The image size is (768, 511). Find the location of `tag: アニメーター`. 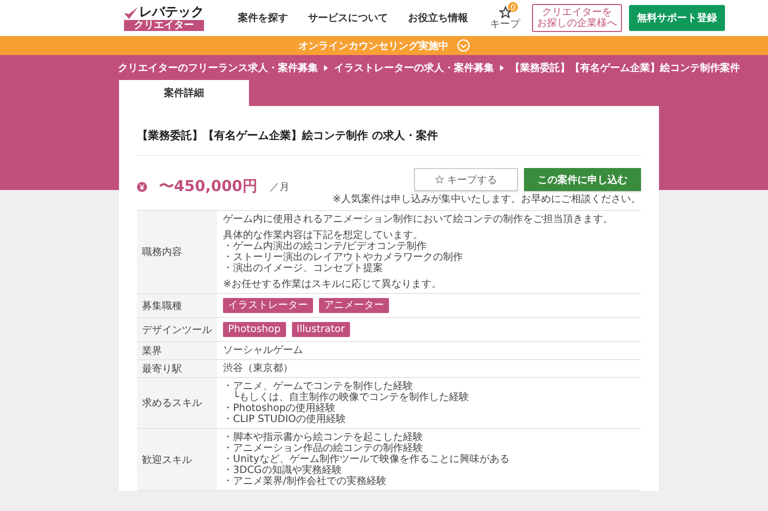

tag: アニメーター is located at coordinates (354, 305).